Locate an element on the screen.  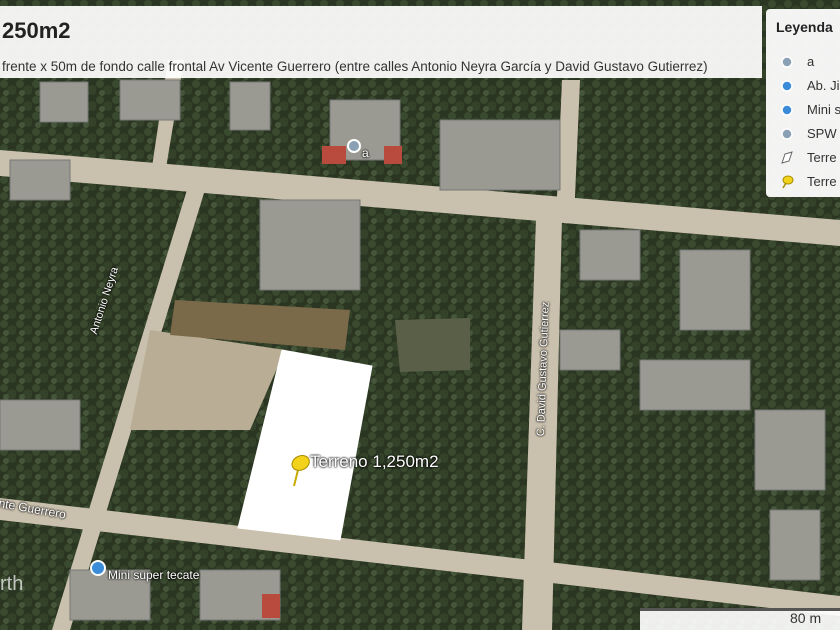
watermark: rth is located at coordinates (12, 584).